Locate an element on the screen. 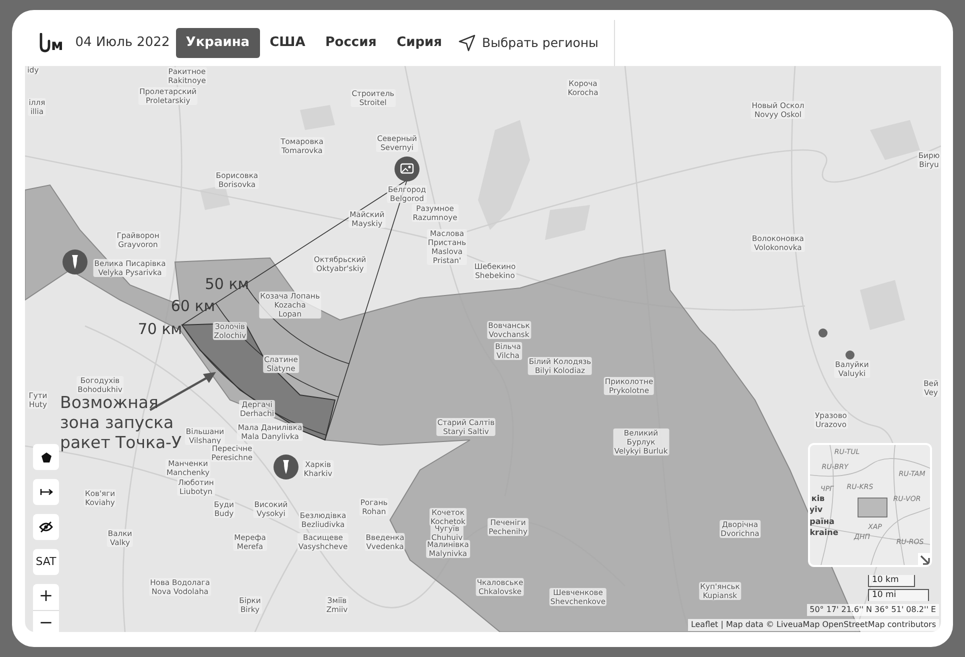 The height and width of the screenshot is (657, 965). satellite-button: SAT is located at coordinates (46, 562).